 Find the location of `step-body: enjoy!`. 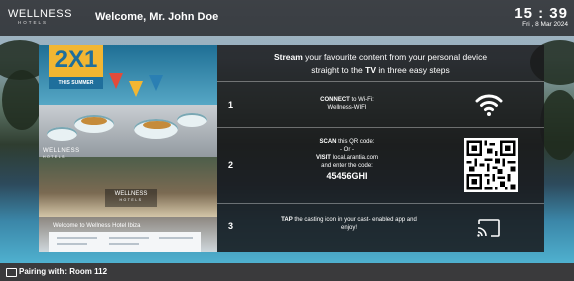

step-body: enjoy! is located at coordinates (348, 228).